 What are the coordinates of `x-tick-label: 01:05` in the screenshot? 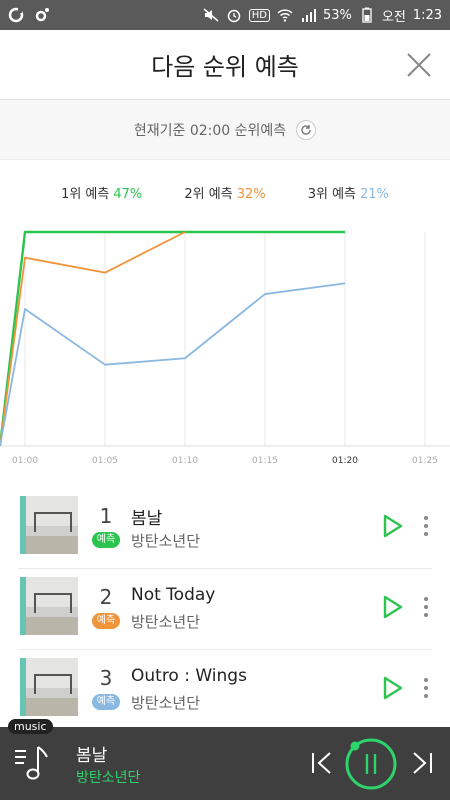 It's located at (105, 461).